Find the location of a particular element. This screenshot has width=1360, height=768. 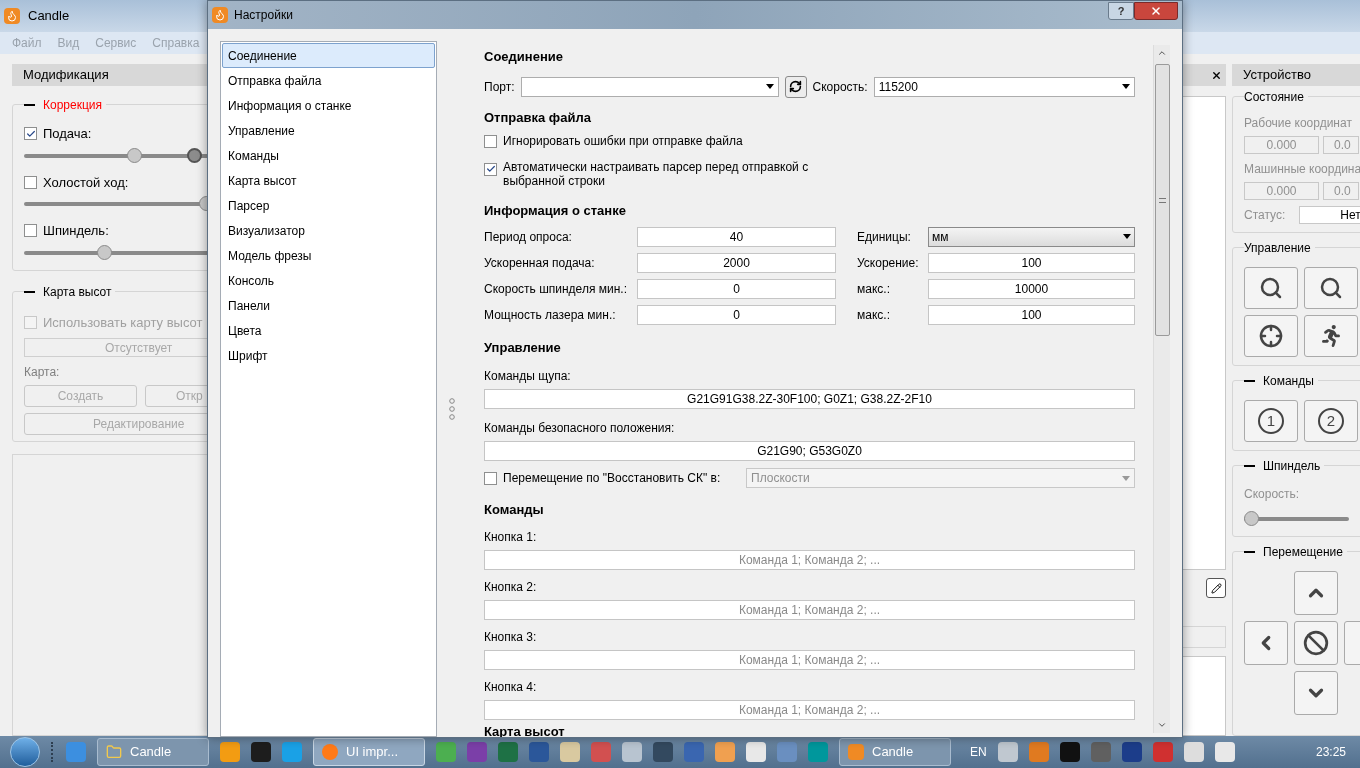

nav-item: Визуализатор is located at coordinates (328, 230).